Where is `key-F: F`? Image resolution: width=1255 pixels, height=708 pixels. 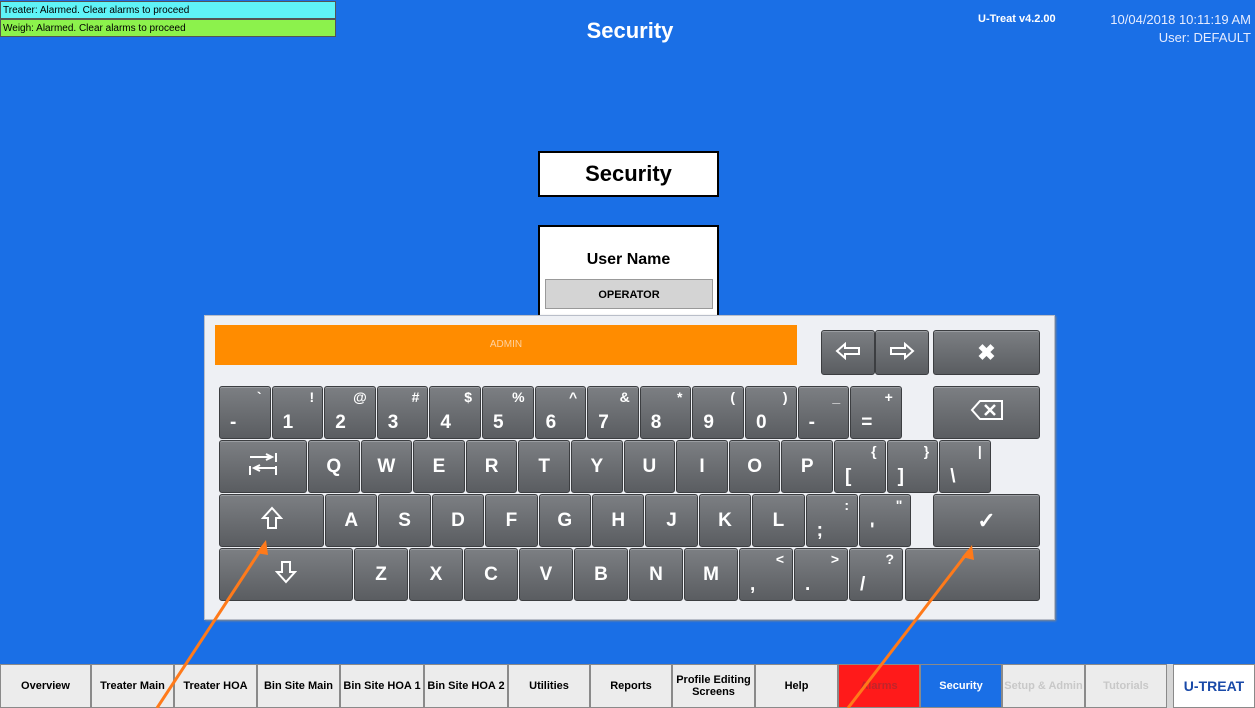 key-F: F is located at coordinates (511, 520).